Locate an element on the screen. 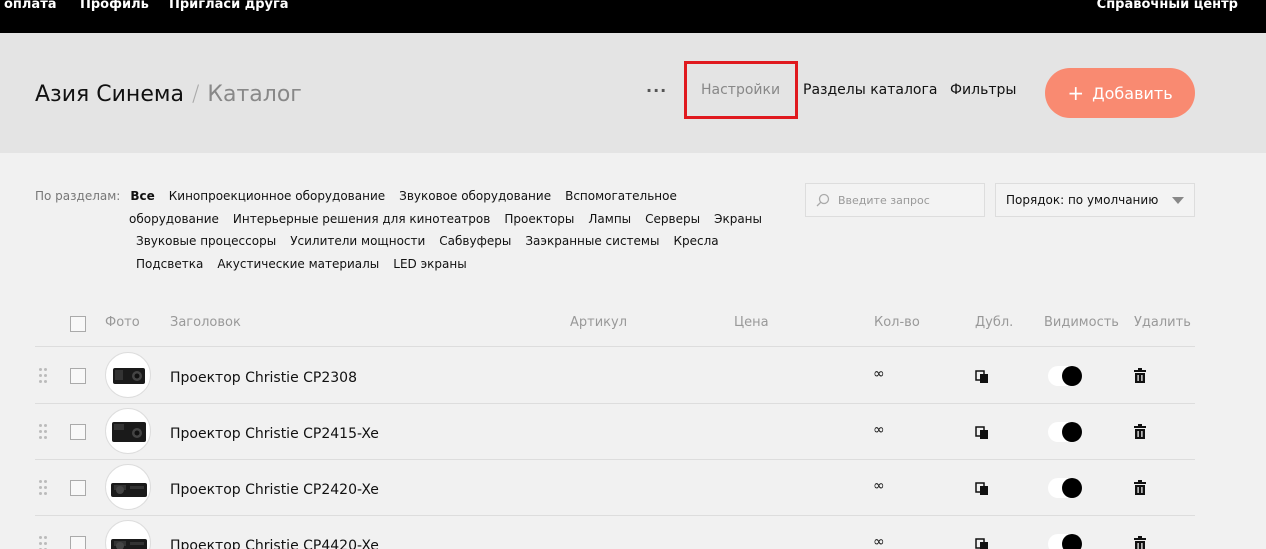  add-button: + Добавить is located at coordinates (1120, 93).